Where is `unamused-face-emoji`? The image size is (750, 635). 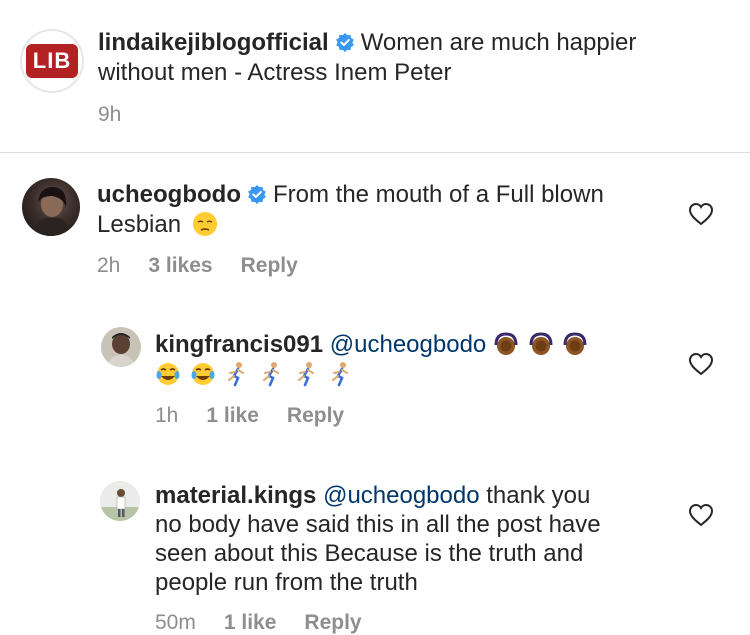
unamused-face-emoji is located at coordinates (204, 224).